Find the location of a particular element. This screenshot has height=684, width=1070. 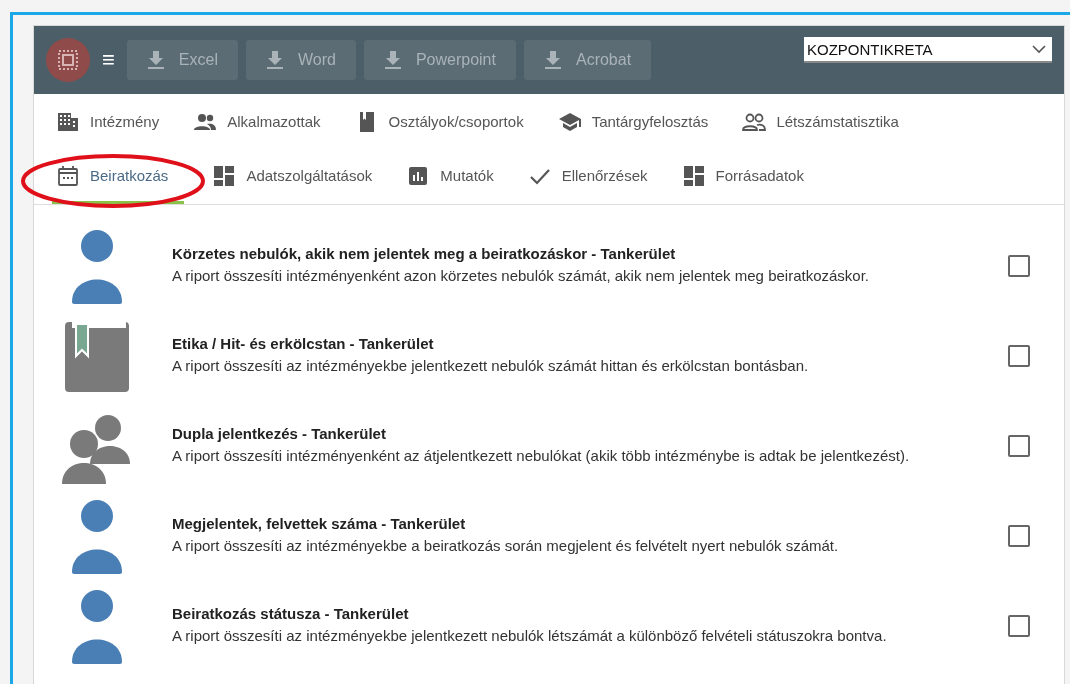

chevron-down-icon is located at coordinates (1039, 49).